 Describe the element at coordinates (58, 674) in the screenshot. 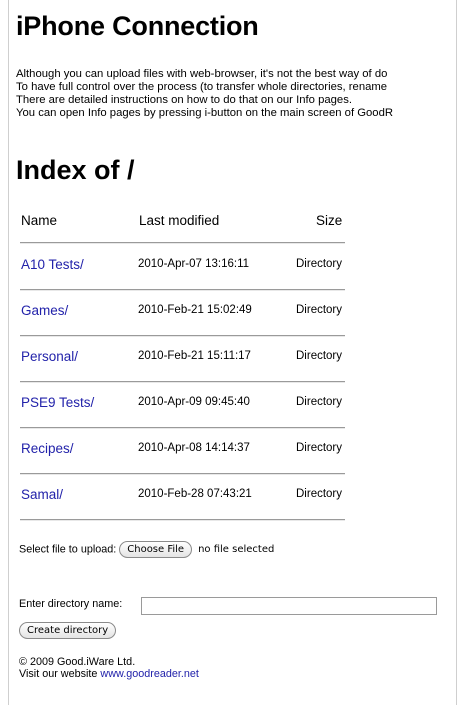

I see `visit-text: Visit our website` at that location.